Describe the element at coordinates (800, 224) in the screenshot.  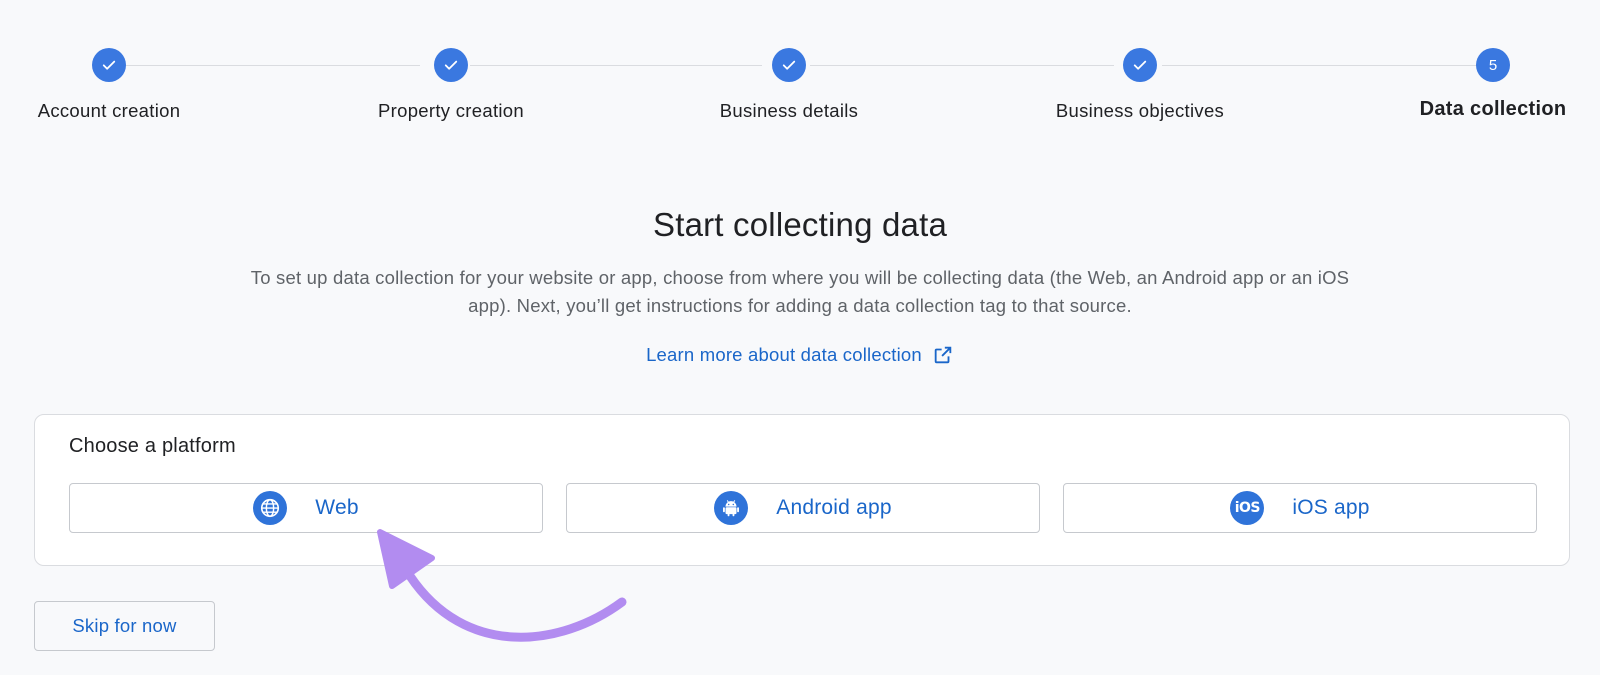
I see `page-title: Start collecting data` at that location.